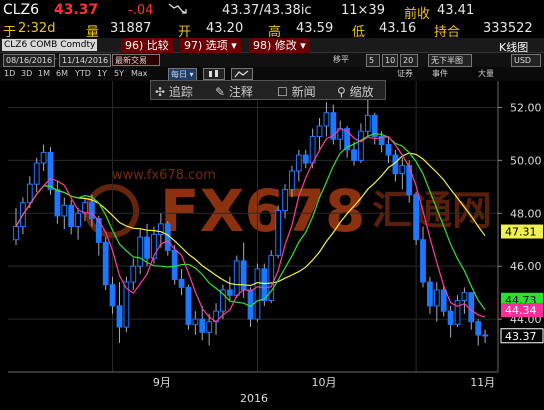 The image size is (544, 410). What do you see at coordinates (361, 92) in the screenshot?
I see `zoom-label: 缩放` at bounding box center [361, 92].